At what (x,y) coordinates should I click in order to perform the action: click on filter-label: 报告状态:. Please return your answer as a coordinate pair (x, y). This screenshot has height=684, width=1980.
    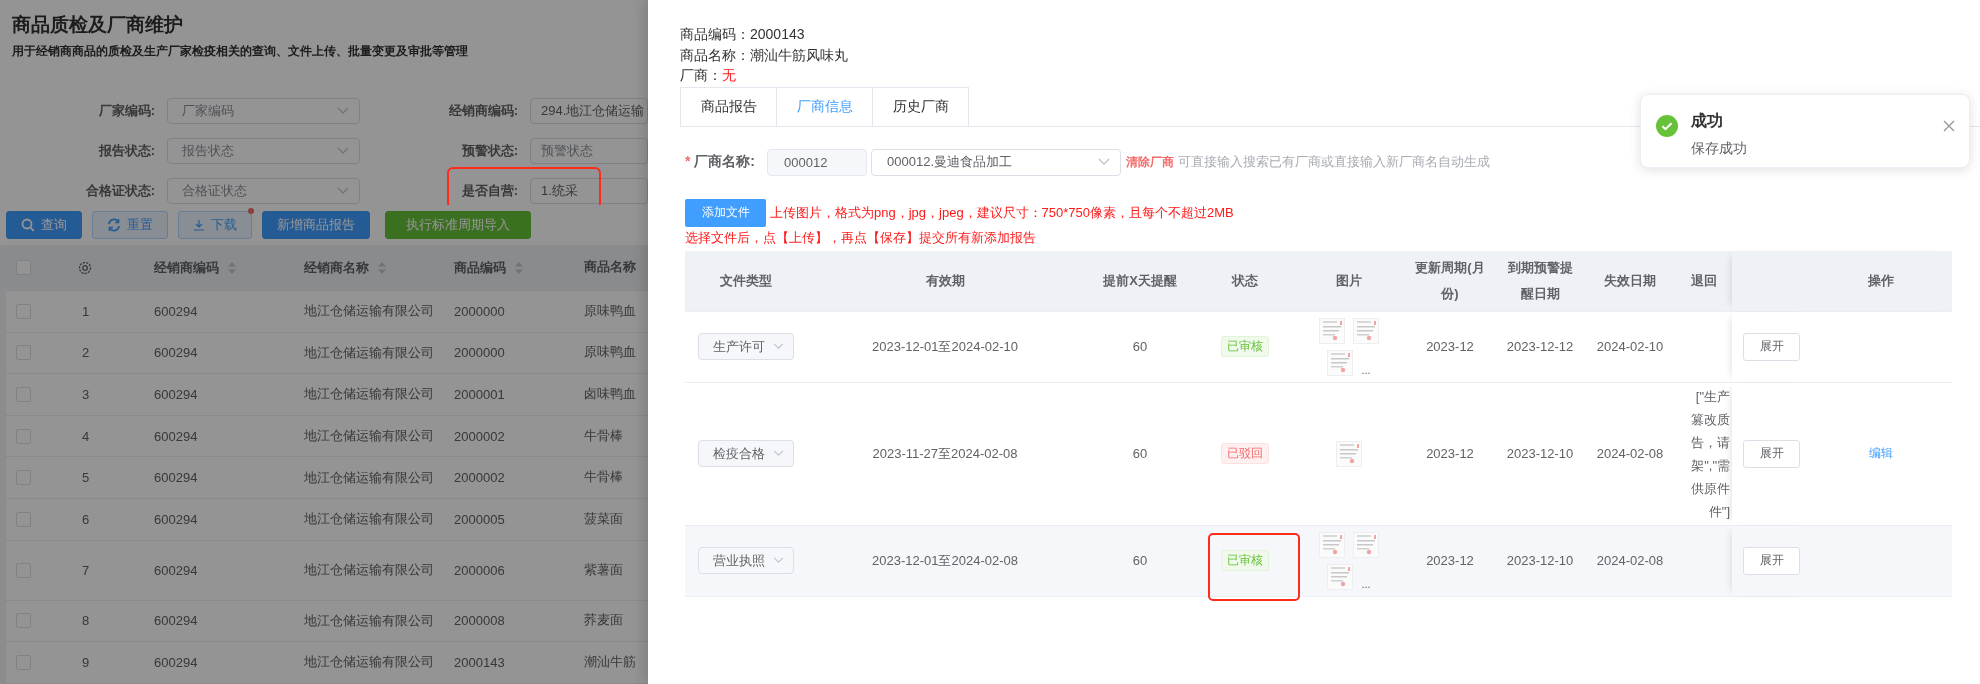
    Looking at the image, I should click on (126, 151).